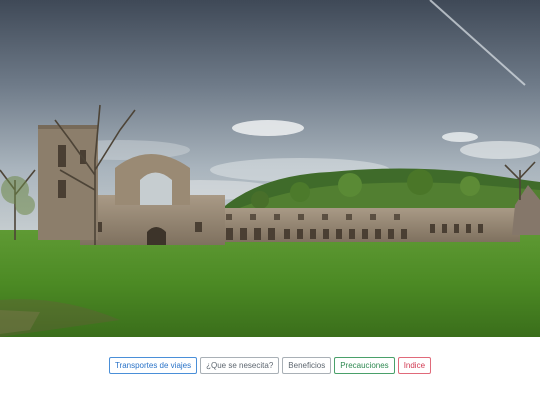 The width and height of the screenshot is (540, 405). I want to click on transportes-de-viajes-button: Transportes de viajes, so click(153, 365).